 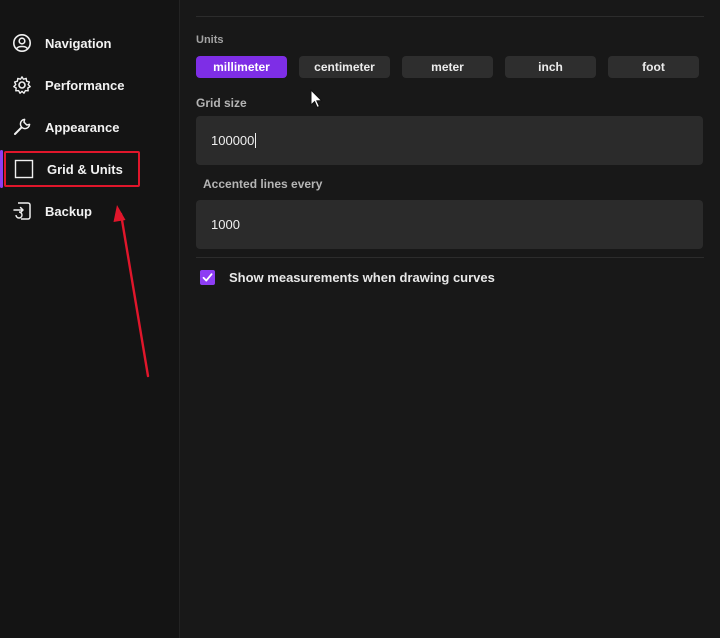 What do you see at coordinates (85, 169) in the screenshot?
I see `sidebar-item-label: Grid & Units` at bounding box center [85, 169].